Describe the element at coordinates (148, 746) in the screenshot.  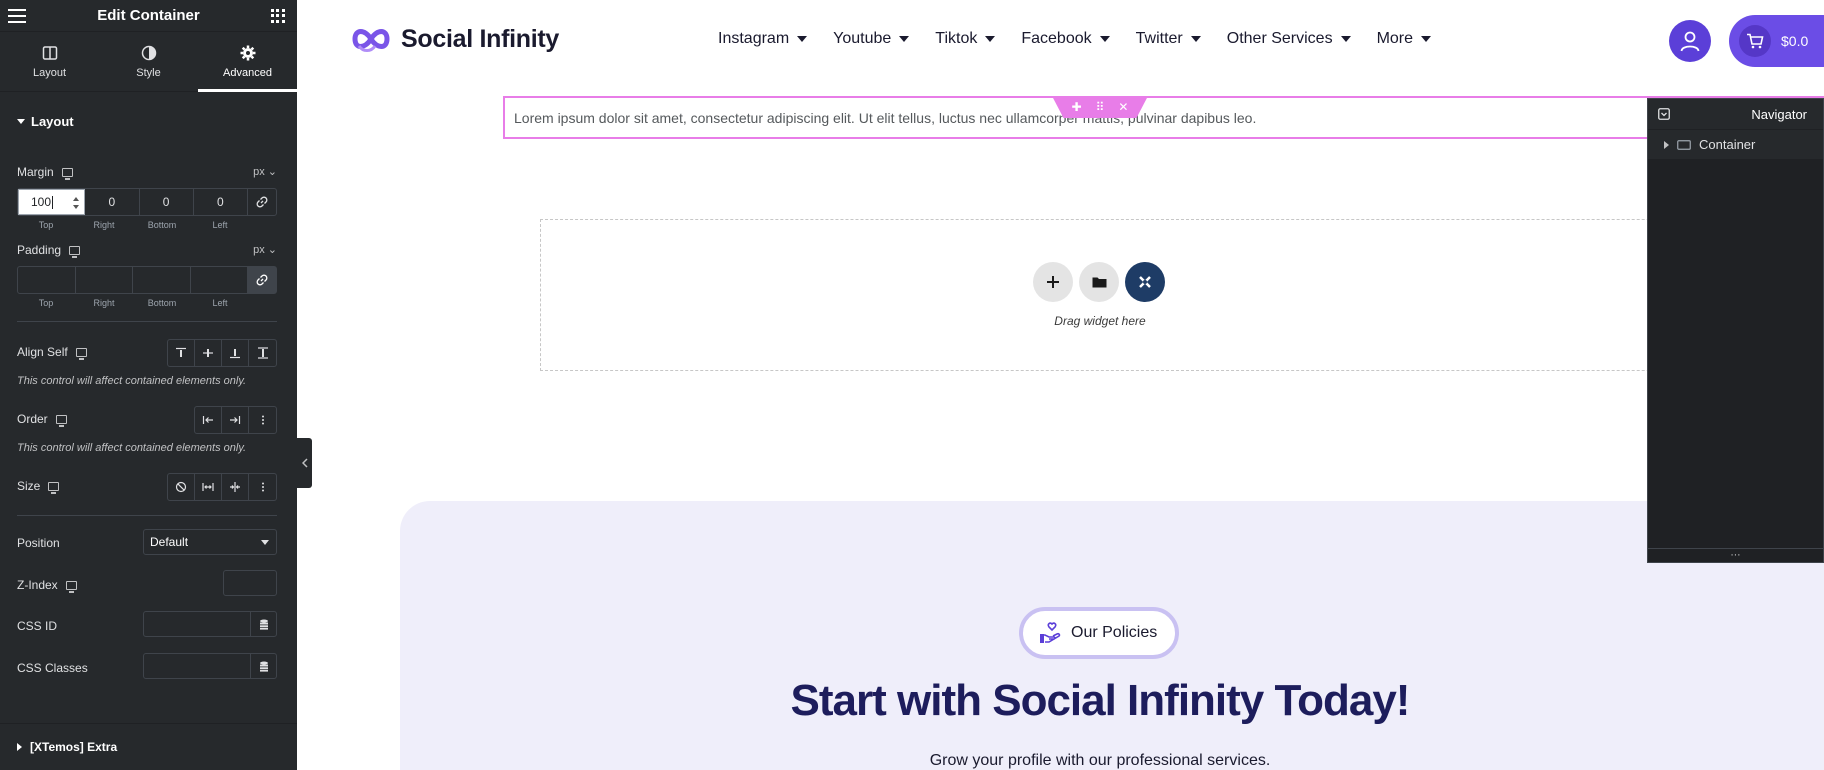
I see `xtemos-extra-section-toggle: [XTemos] Extra` at that location.